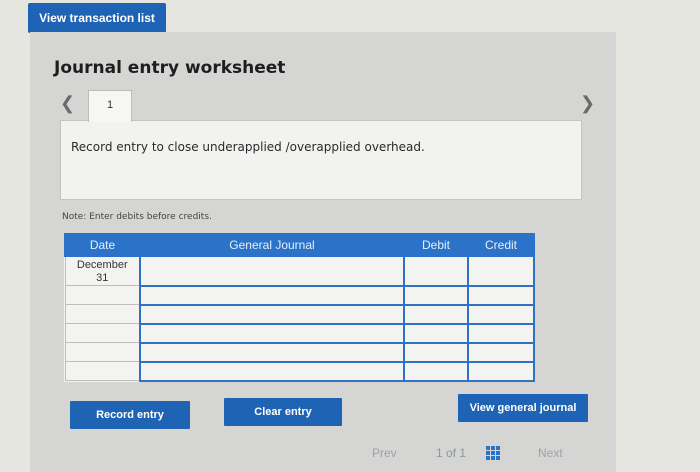 This screenshot has width=700, height=472. I want to click on page-indicator: 1 of 1, so click(451, 453).